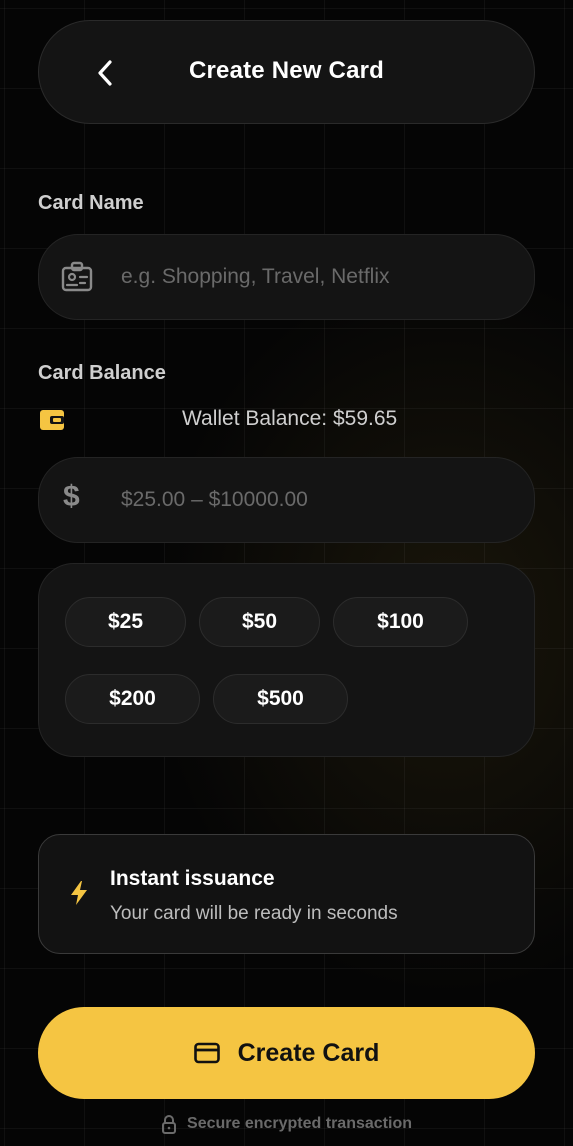 The width and height of the screenshot is (573, 1146). What do you see at coordinates (316, 277) in the screenshot?
I see `card-name-input` at bounding box center [316, 277].